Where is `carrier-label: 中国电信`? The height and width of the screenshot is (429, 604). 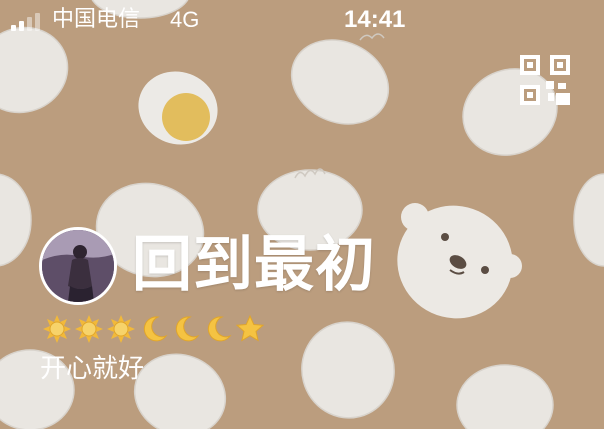
carrier-label: 中国电信 is located at coordinates (96, 19).